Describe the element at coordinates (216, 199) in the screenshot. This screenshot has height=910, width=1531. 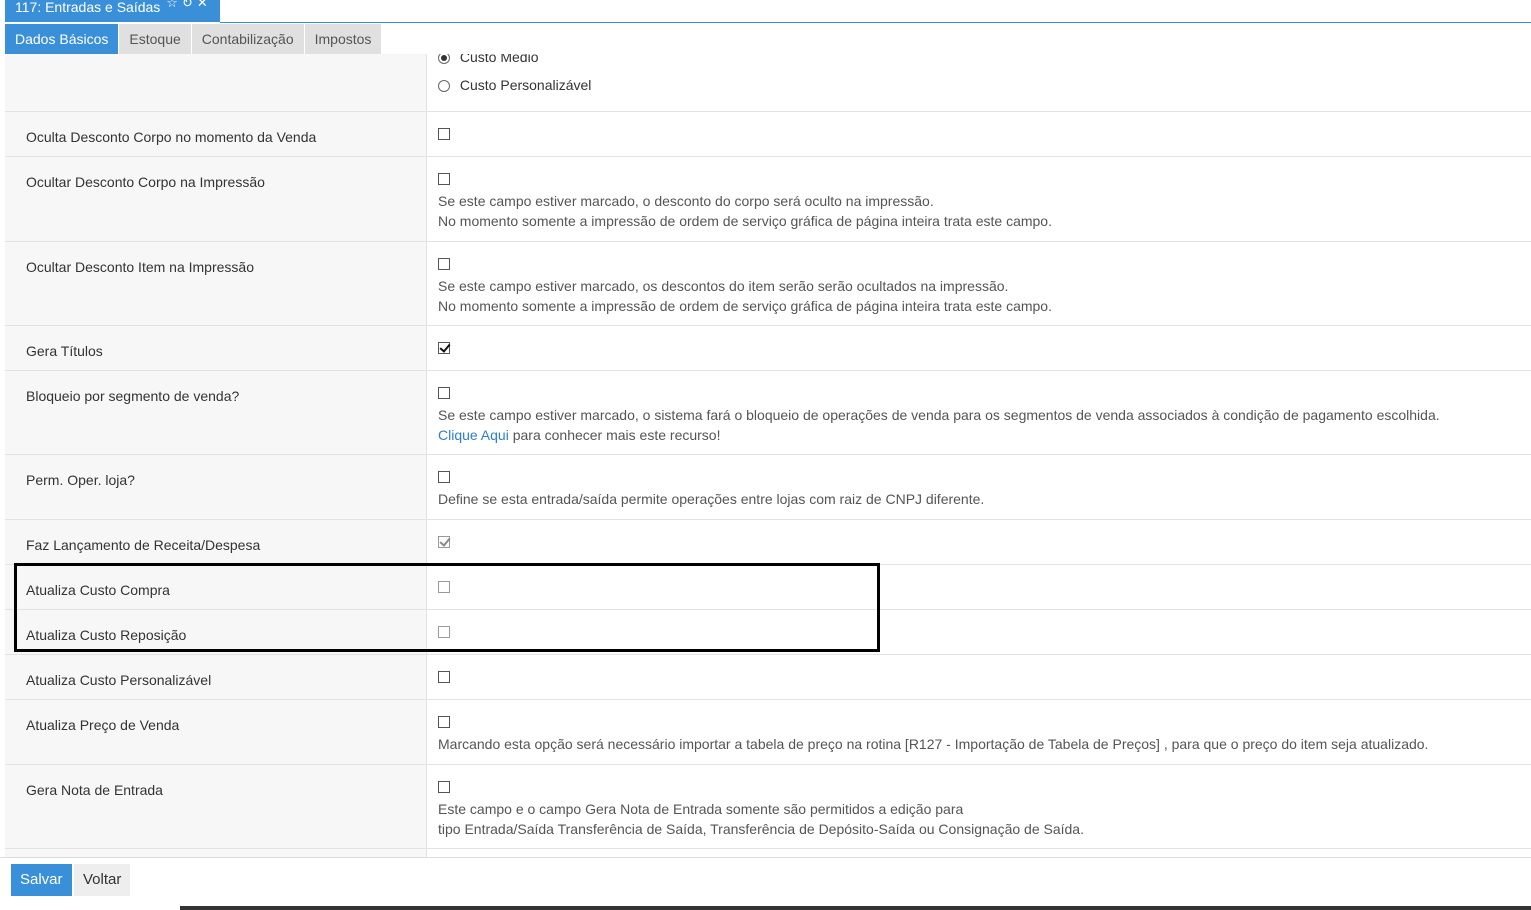
I see `row-label: Ocultar Desconto Corpo na Impressão` at that location.